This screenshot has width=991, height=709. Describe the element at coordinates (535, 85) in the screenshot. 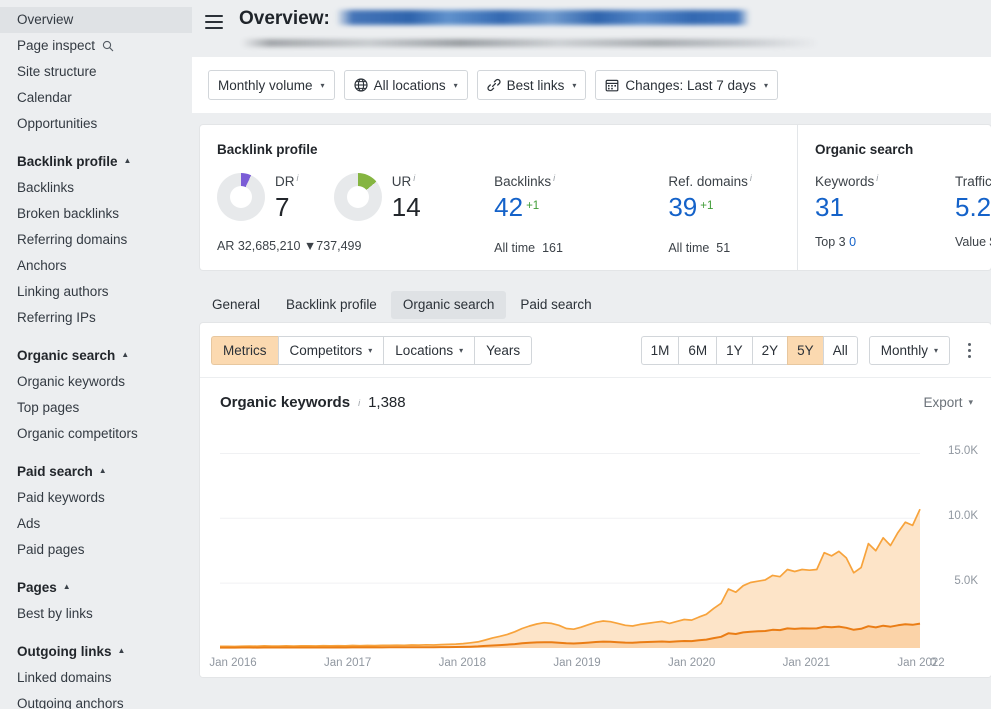

I see `filter-label: Best links` at that location.